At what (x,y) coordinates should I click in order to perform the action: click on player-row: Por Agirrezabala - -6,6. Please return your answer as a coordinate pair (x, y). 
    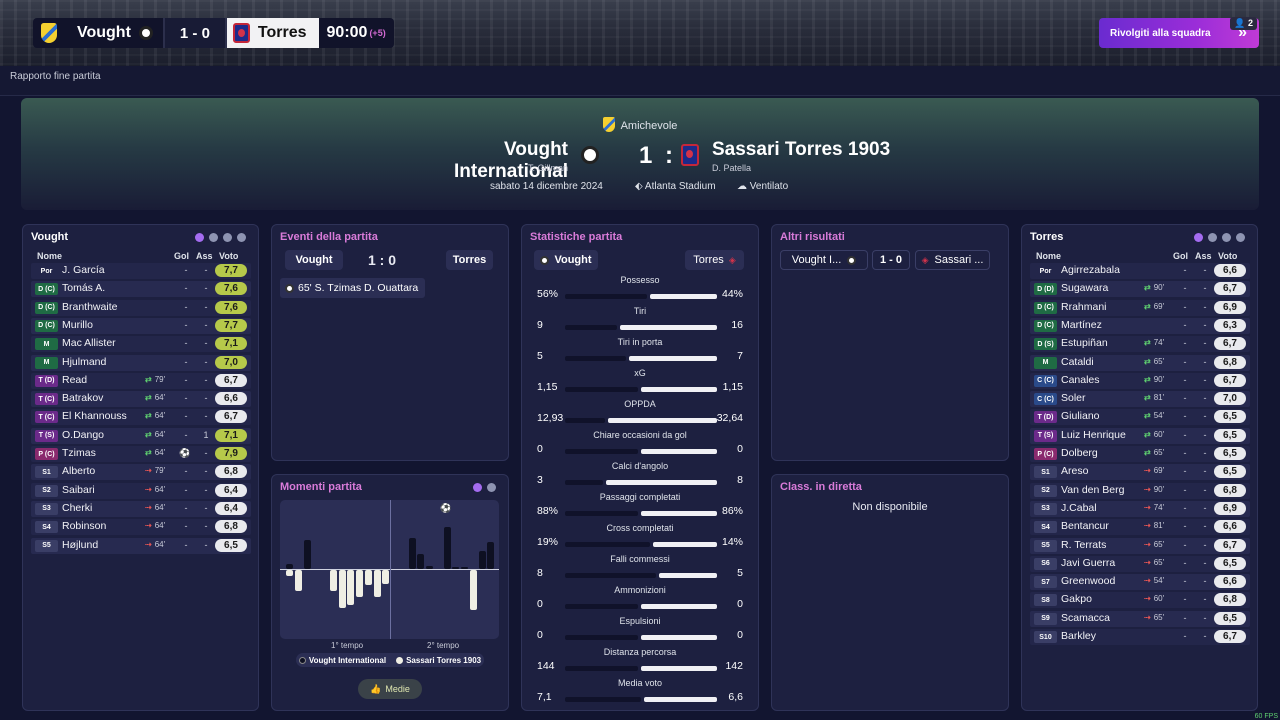
    Looking at the image, I should click on (1140, 271).